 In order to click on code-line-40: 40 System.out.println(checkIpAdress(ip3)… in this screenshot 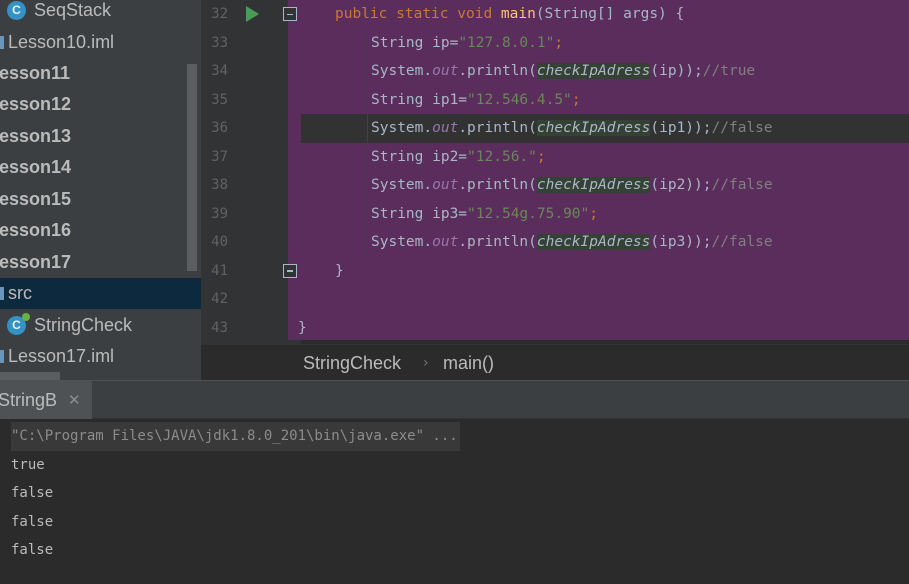, I will do `click(555, 242)`.